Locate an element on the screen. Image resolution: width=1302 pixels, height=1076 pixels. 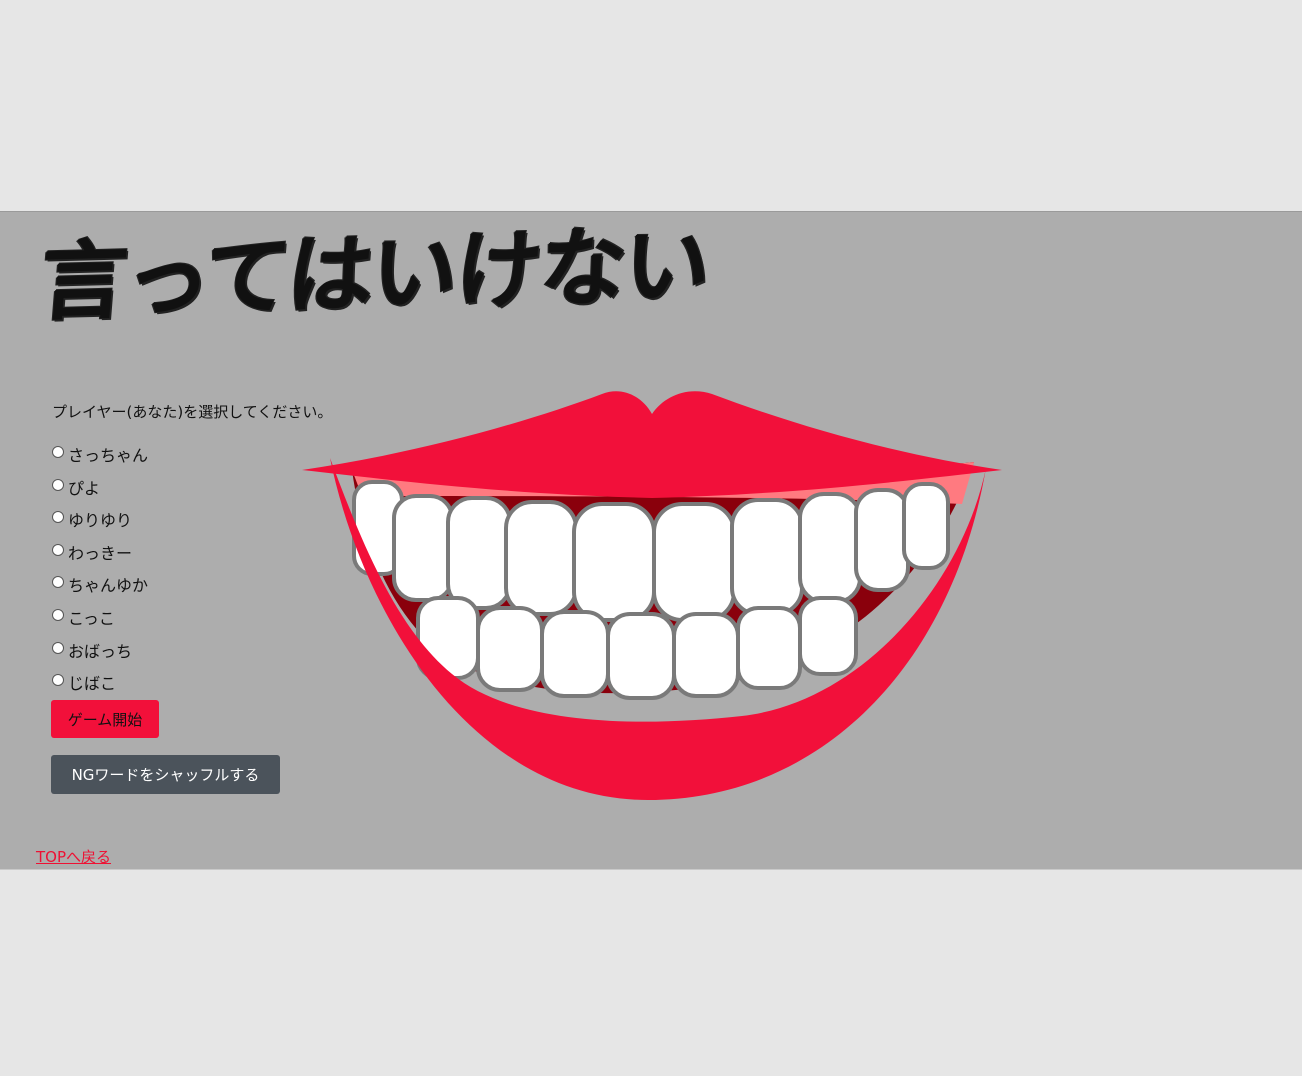
player-list: さっちゃん ぴよ ゆりゆり わっきー ちゃんゆか こっこ おばっち じばこ is located at coordinates (99, 572).